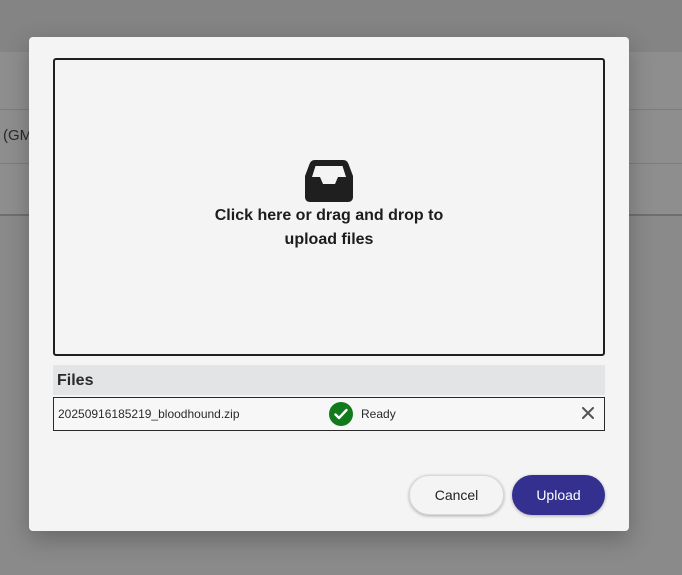 The height and width of the screenshot is (575, 682). Describe the element at coordinates (329, 181) in the screenshot. I see `inbox-icon` at that location.